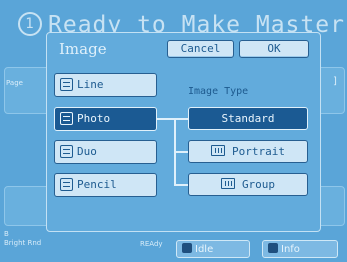 The image size is (347, 262). What do you see at coordinates (258, 151) in the screenshot?
I see `type-portrait-label: Portrait` at bounding box center [258, 151].